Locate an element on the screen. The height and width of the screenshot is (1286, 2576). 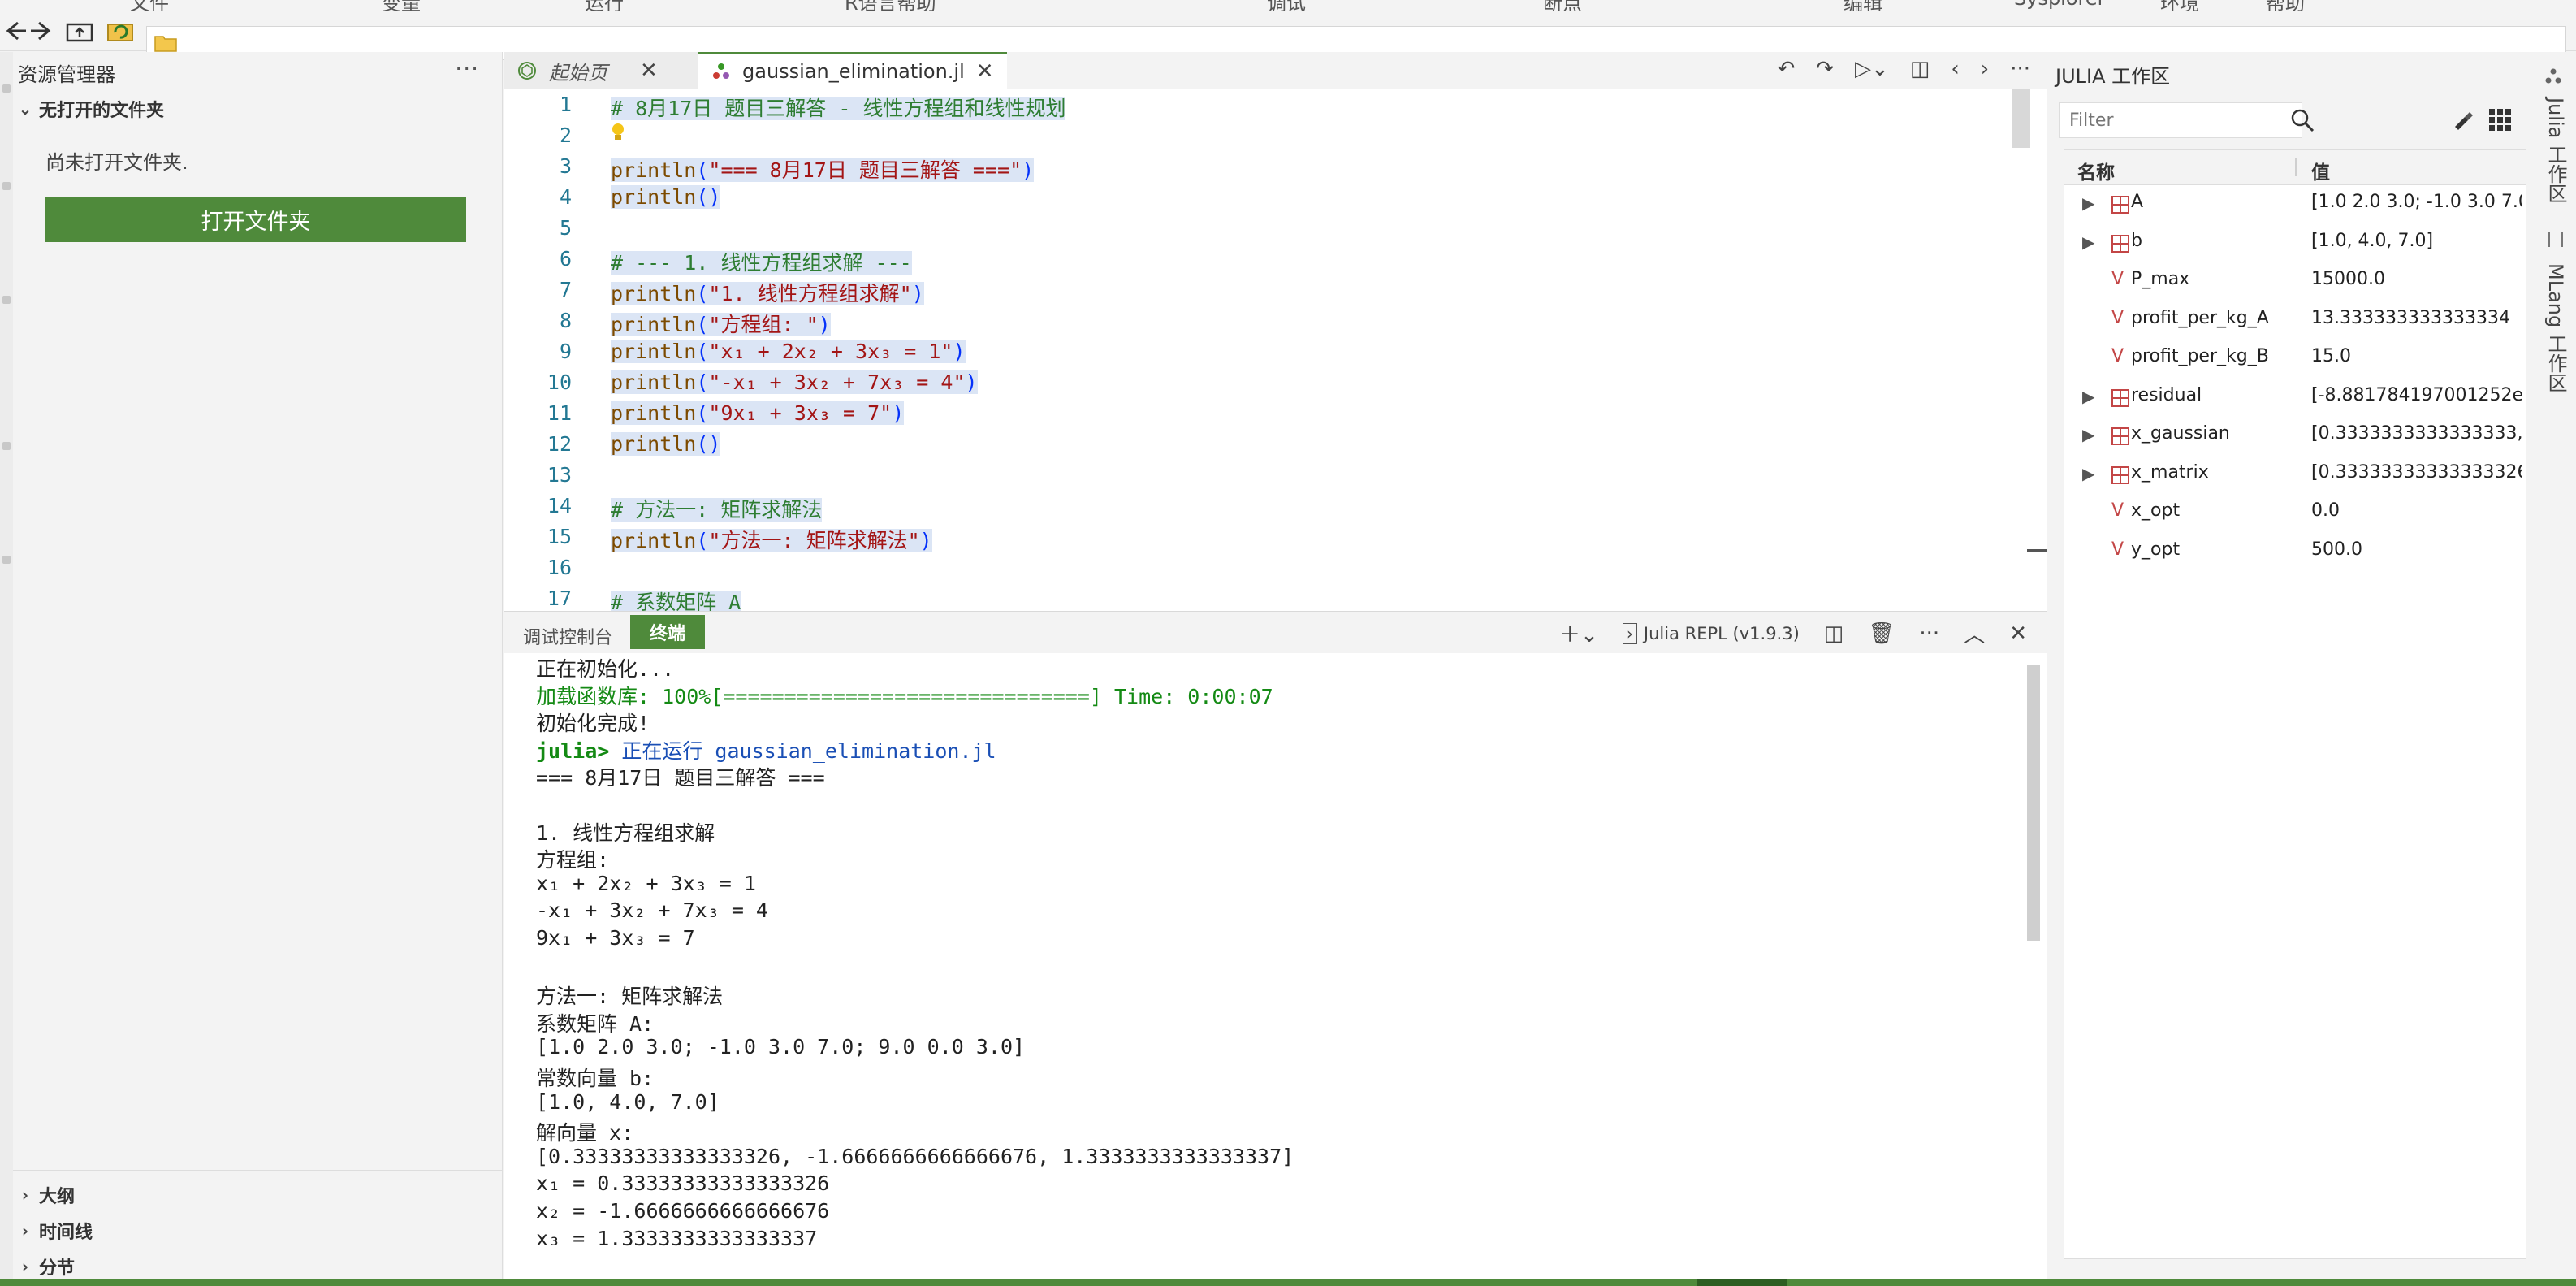
variable-value: 500.0 is located at coordinates (2337, 549).